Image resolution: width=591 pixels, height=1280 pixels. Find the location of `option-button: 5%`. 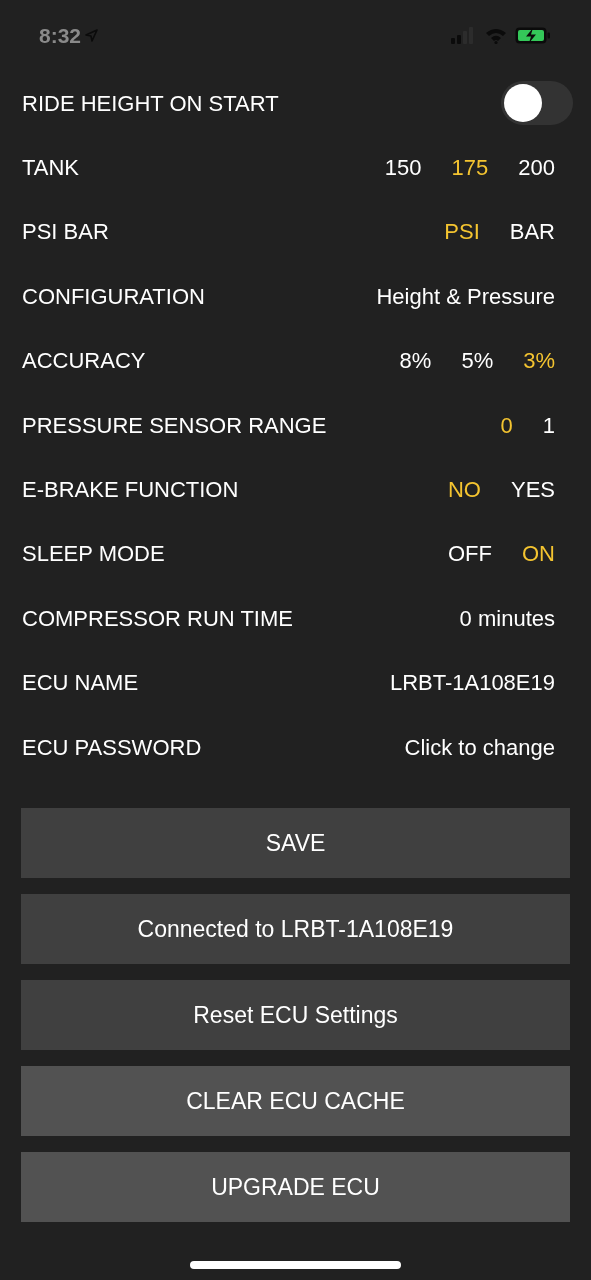

option-button: 5% is located at coordinates (477, 361).